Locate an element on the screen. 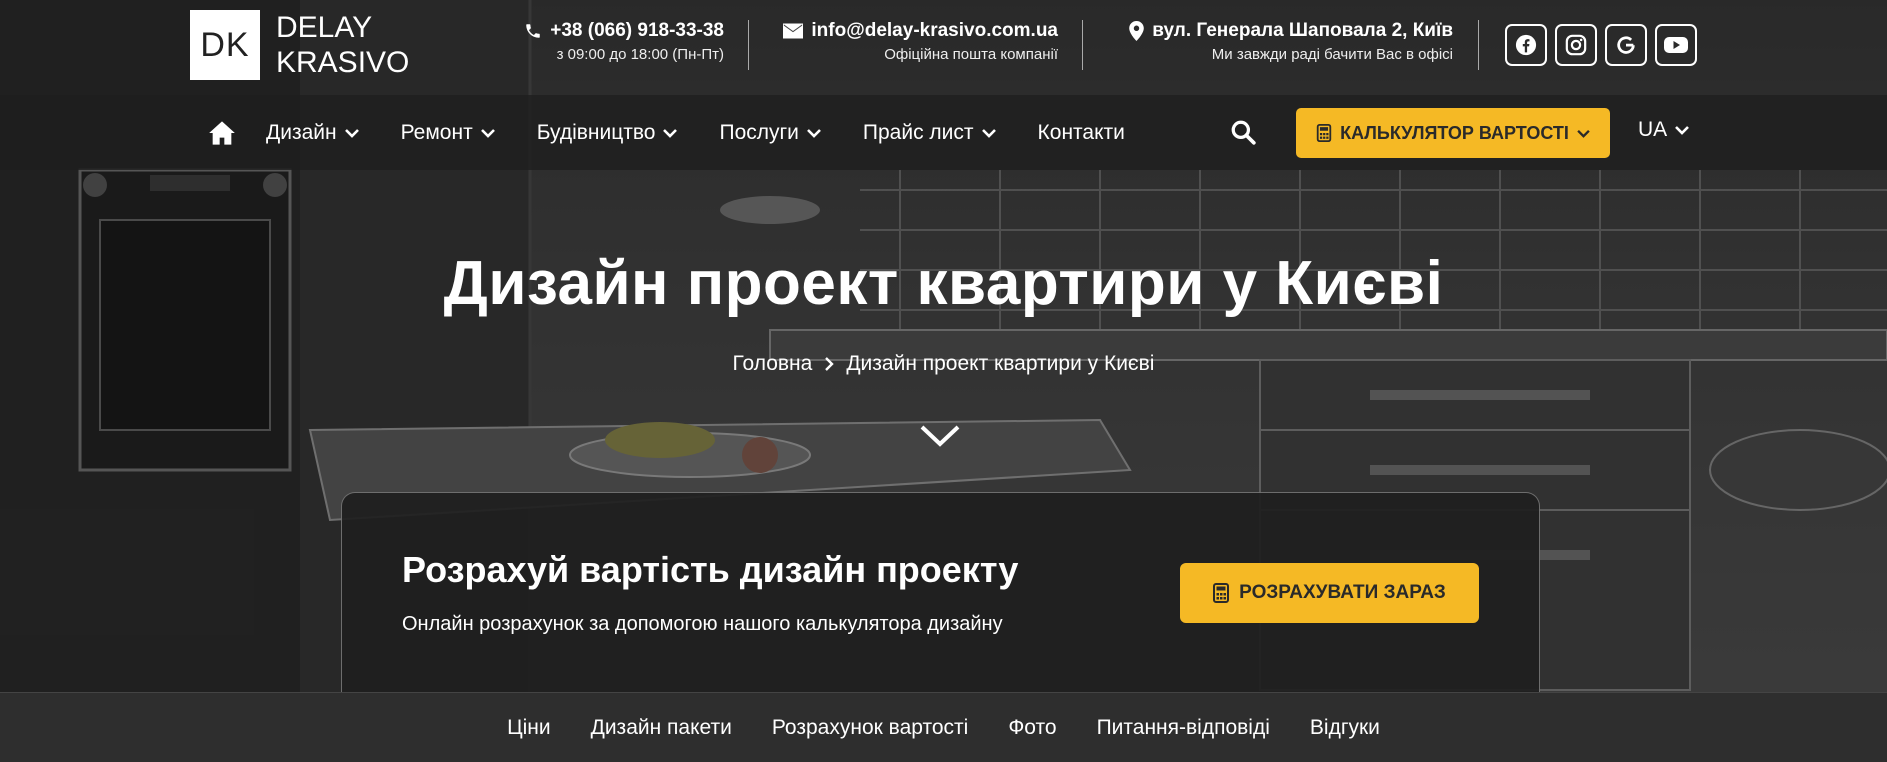 Image resolution: width=1887 pixels, height=762 pixels. chevron-right-icon is located at coordinates (830, 364).